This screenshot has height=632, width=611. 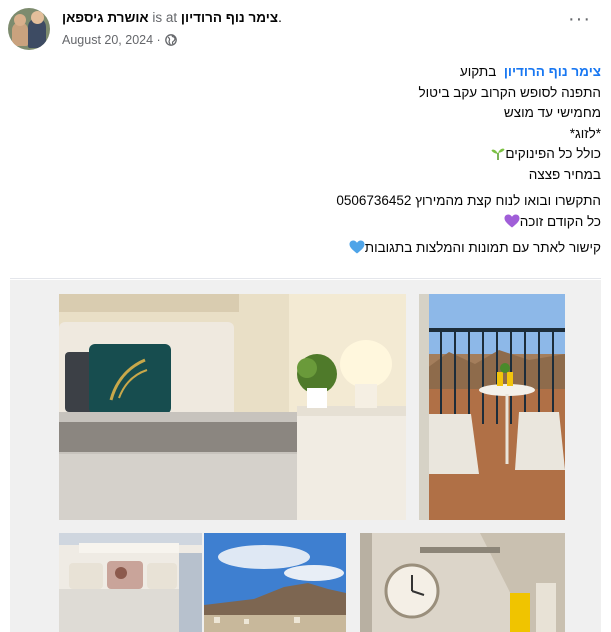 I want to click on author-name: אושרת גיספאן, so click(x=105, y=17).